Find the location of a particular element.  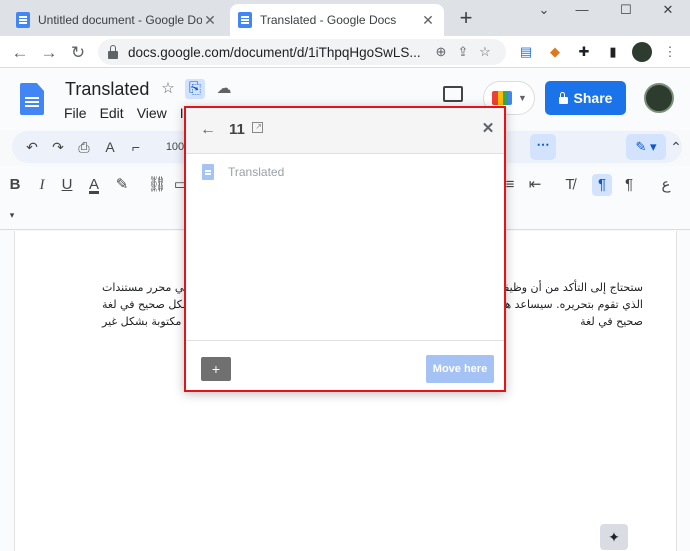

move-folder-icon: ⎘ is located at coordinates (195, 89).